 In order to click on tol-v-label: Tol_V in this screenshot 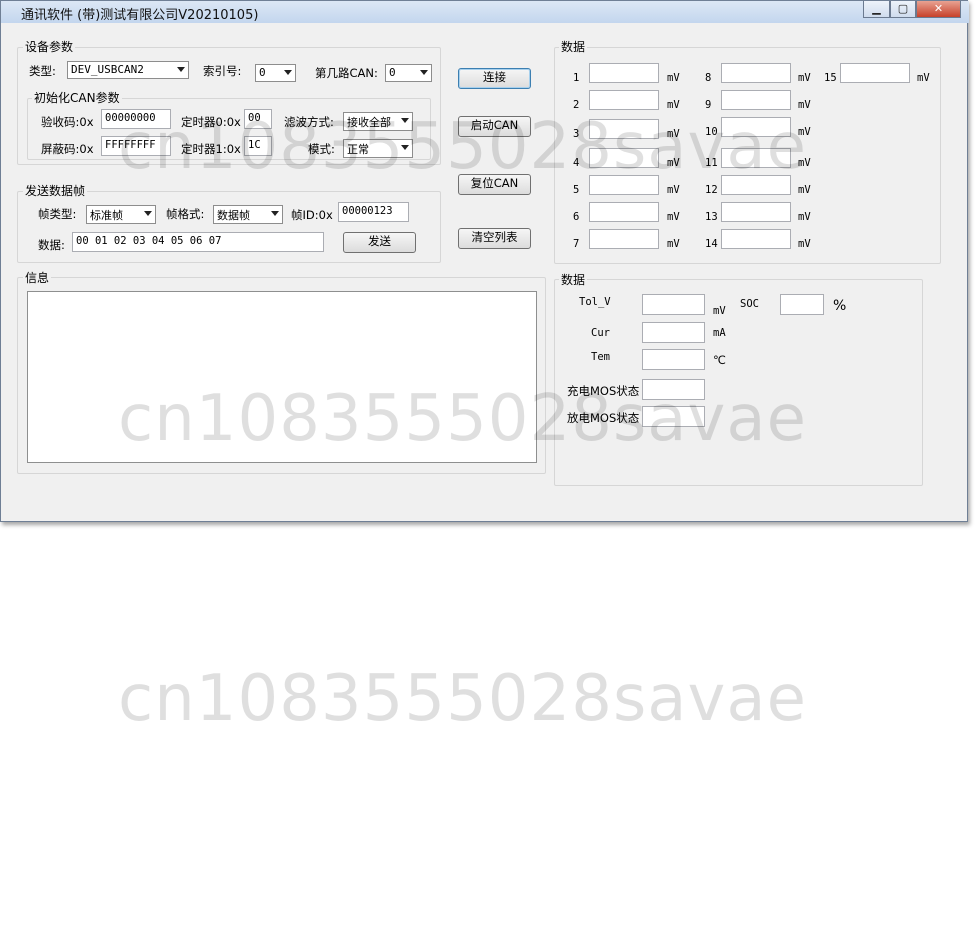, I will do `click(595, 302)`.